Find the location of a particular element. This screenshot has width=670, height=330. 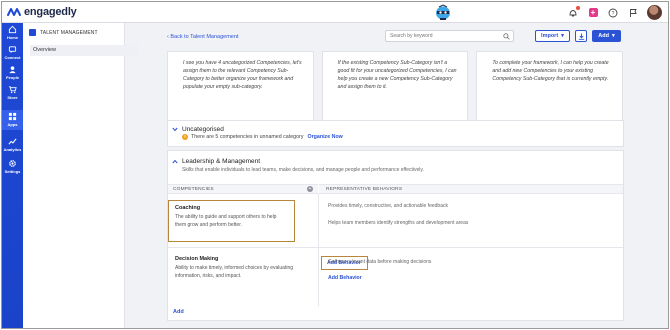

nav-connect: Connect is located at coordinates (12, 53).